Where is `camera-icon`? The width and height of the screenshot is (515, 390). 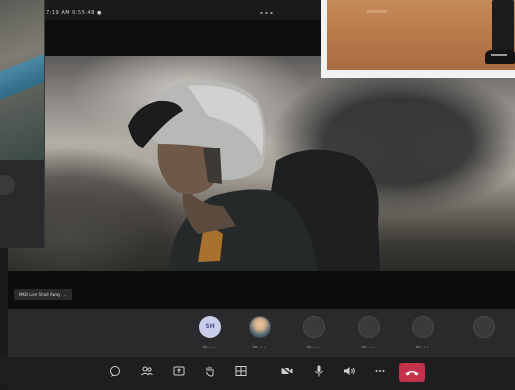 camera-icon is located at coordinates (287, 371).